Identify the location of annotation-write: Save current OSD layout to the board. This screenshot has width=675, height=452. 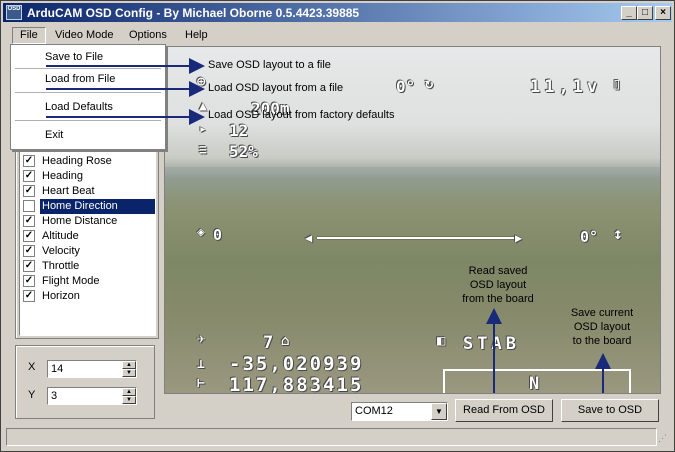
(602, 327).